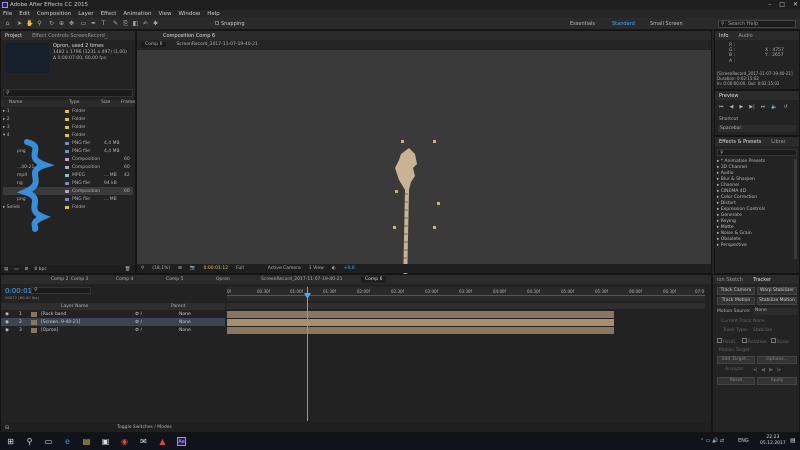  I want to click on rotation-checkbox: Rotation, so click(754, 341).